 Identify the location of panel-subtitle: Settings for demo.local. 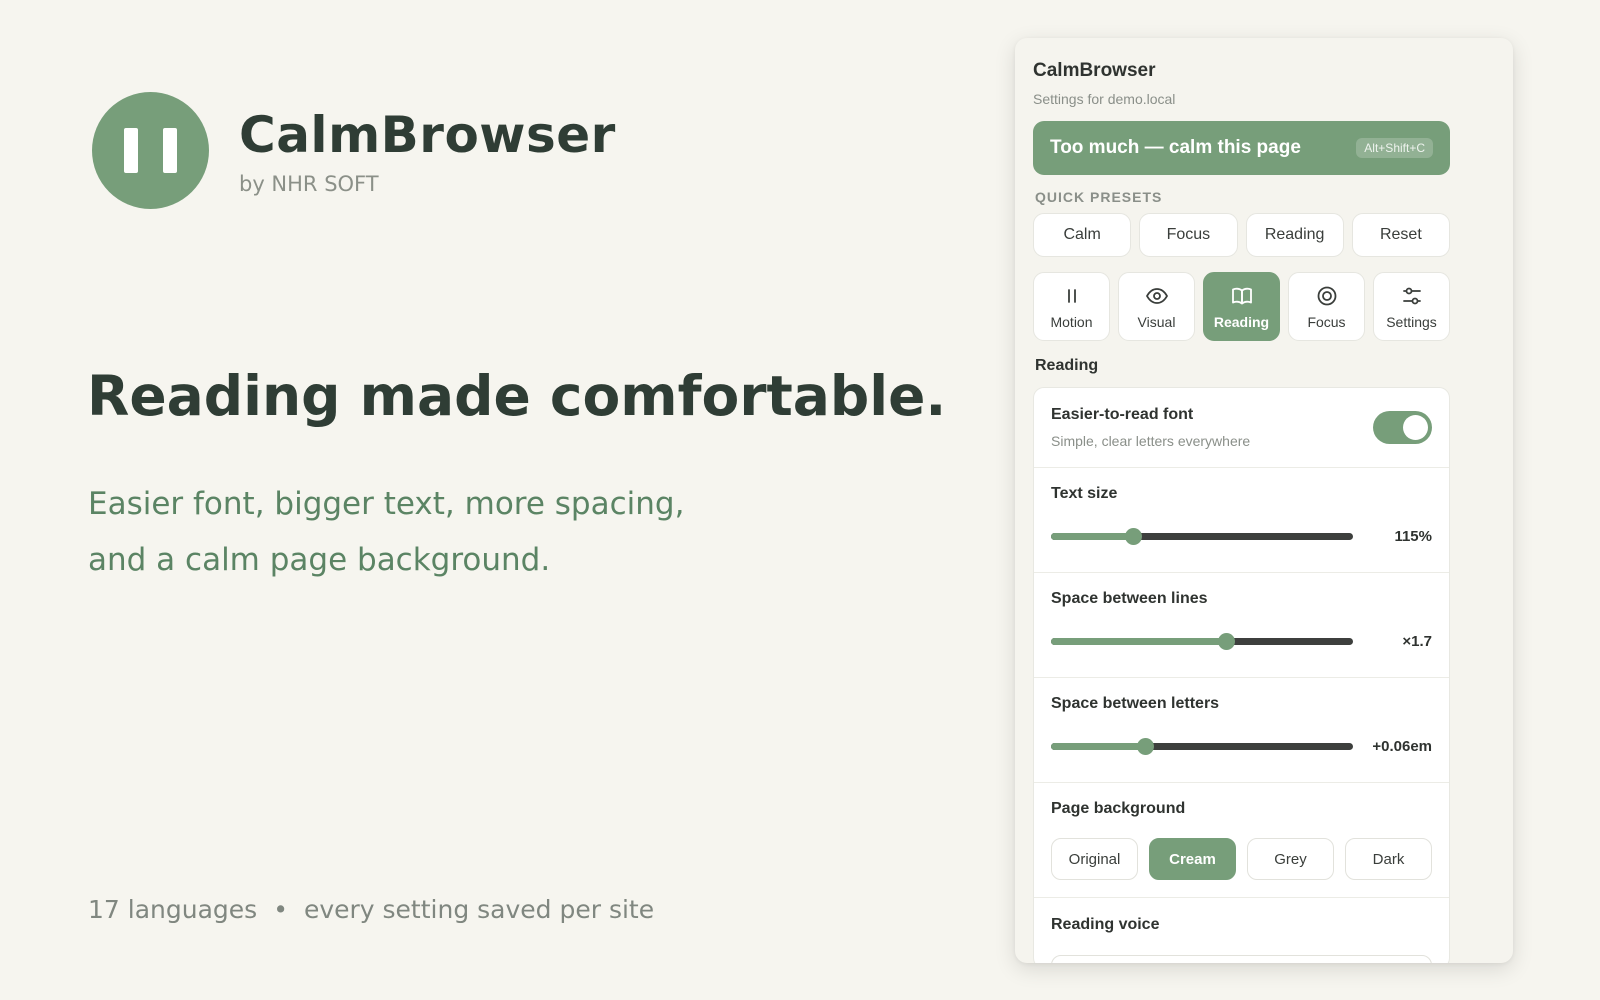
(1104, 99).